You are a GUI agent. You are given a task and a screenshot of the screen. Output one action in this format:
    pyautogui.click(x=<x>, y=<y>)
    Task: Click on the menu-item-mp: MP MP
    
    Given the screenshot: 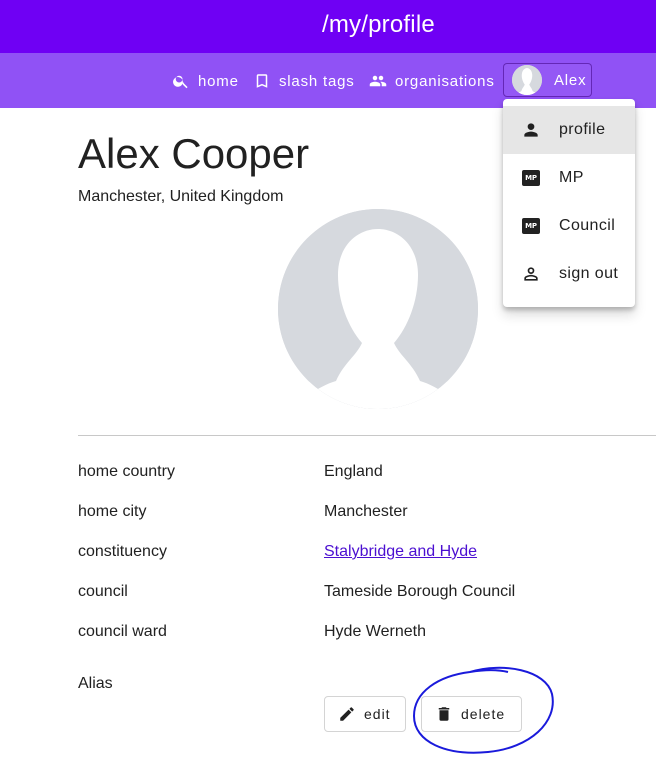 What is the action you would take?
    pyautogui.click(x=569, y=178)
    